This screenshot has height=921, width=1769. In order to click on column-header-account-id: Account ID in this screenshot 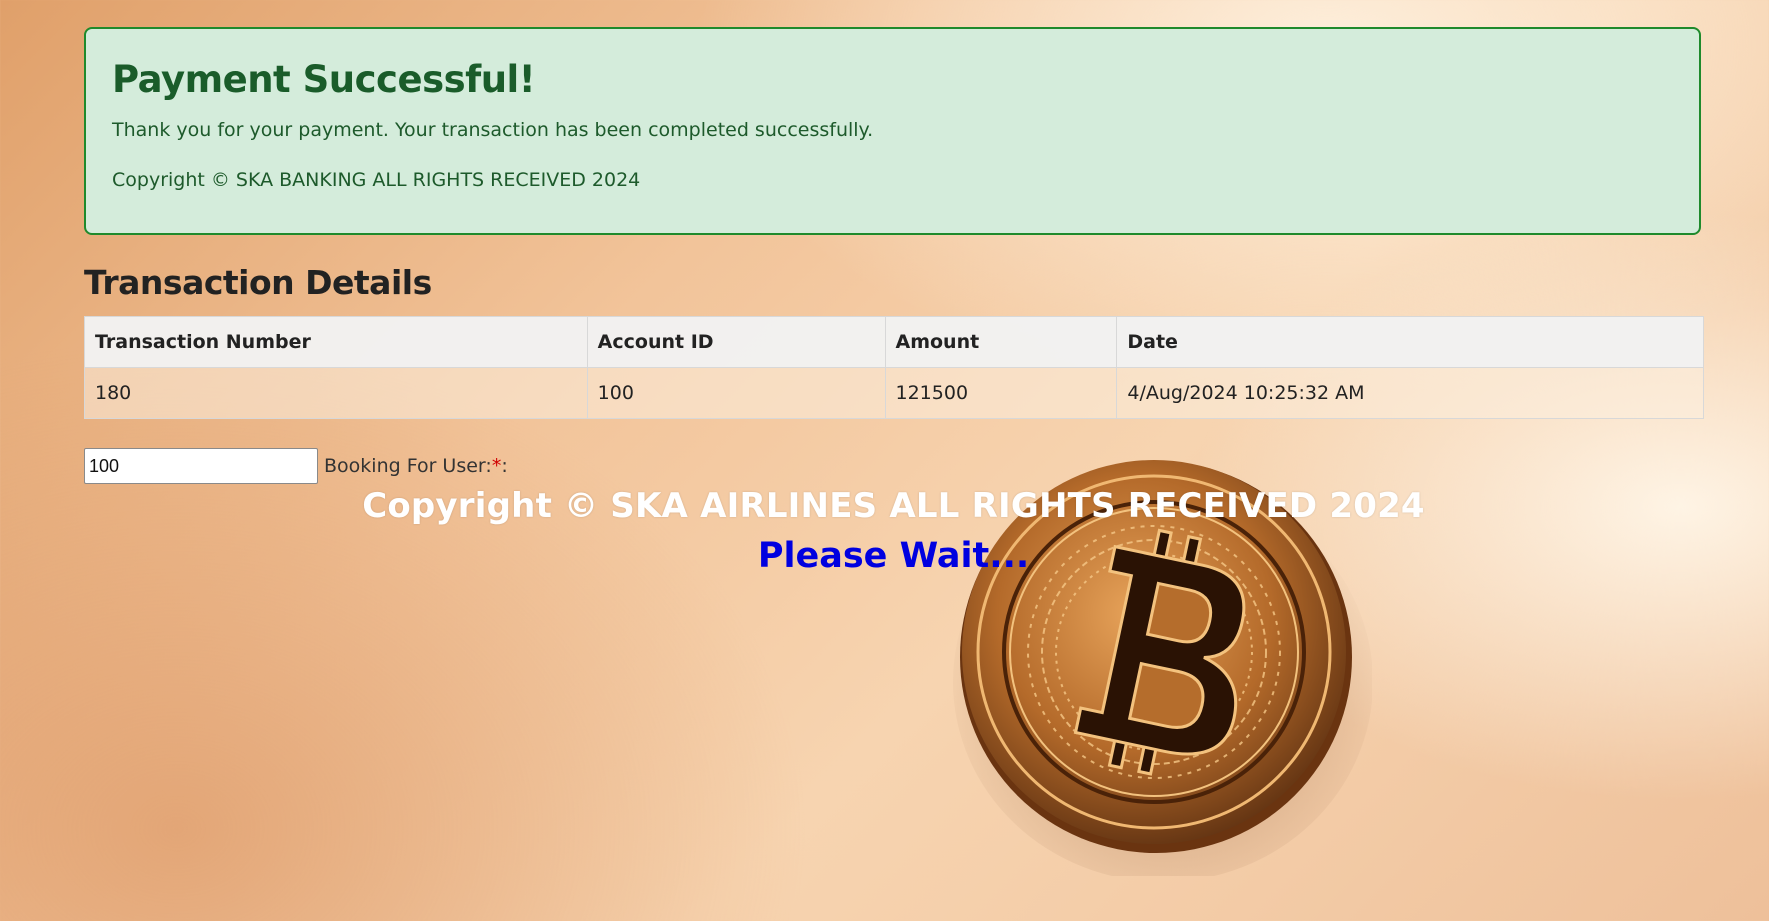, I will do `click(736, 342)`.